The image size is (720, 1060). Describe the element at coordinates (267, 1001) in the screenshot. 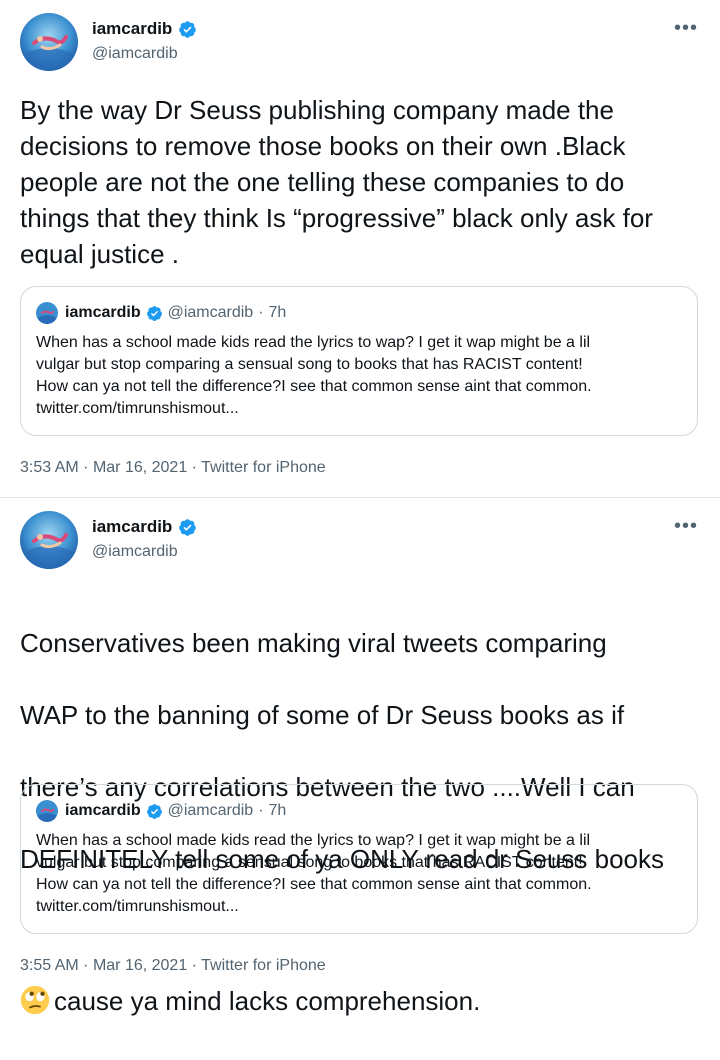

I see `tweet-text-last: cause ya mind lacks comprehension.` at that location.